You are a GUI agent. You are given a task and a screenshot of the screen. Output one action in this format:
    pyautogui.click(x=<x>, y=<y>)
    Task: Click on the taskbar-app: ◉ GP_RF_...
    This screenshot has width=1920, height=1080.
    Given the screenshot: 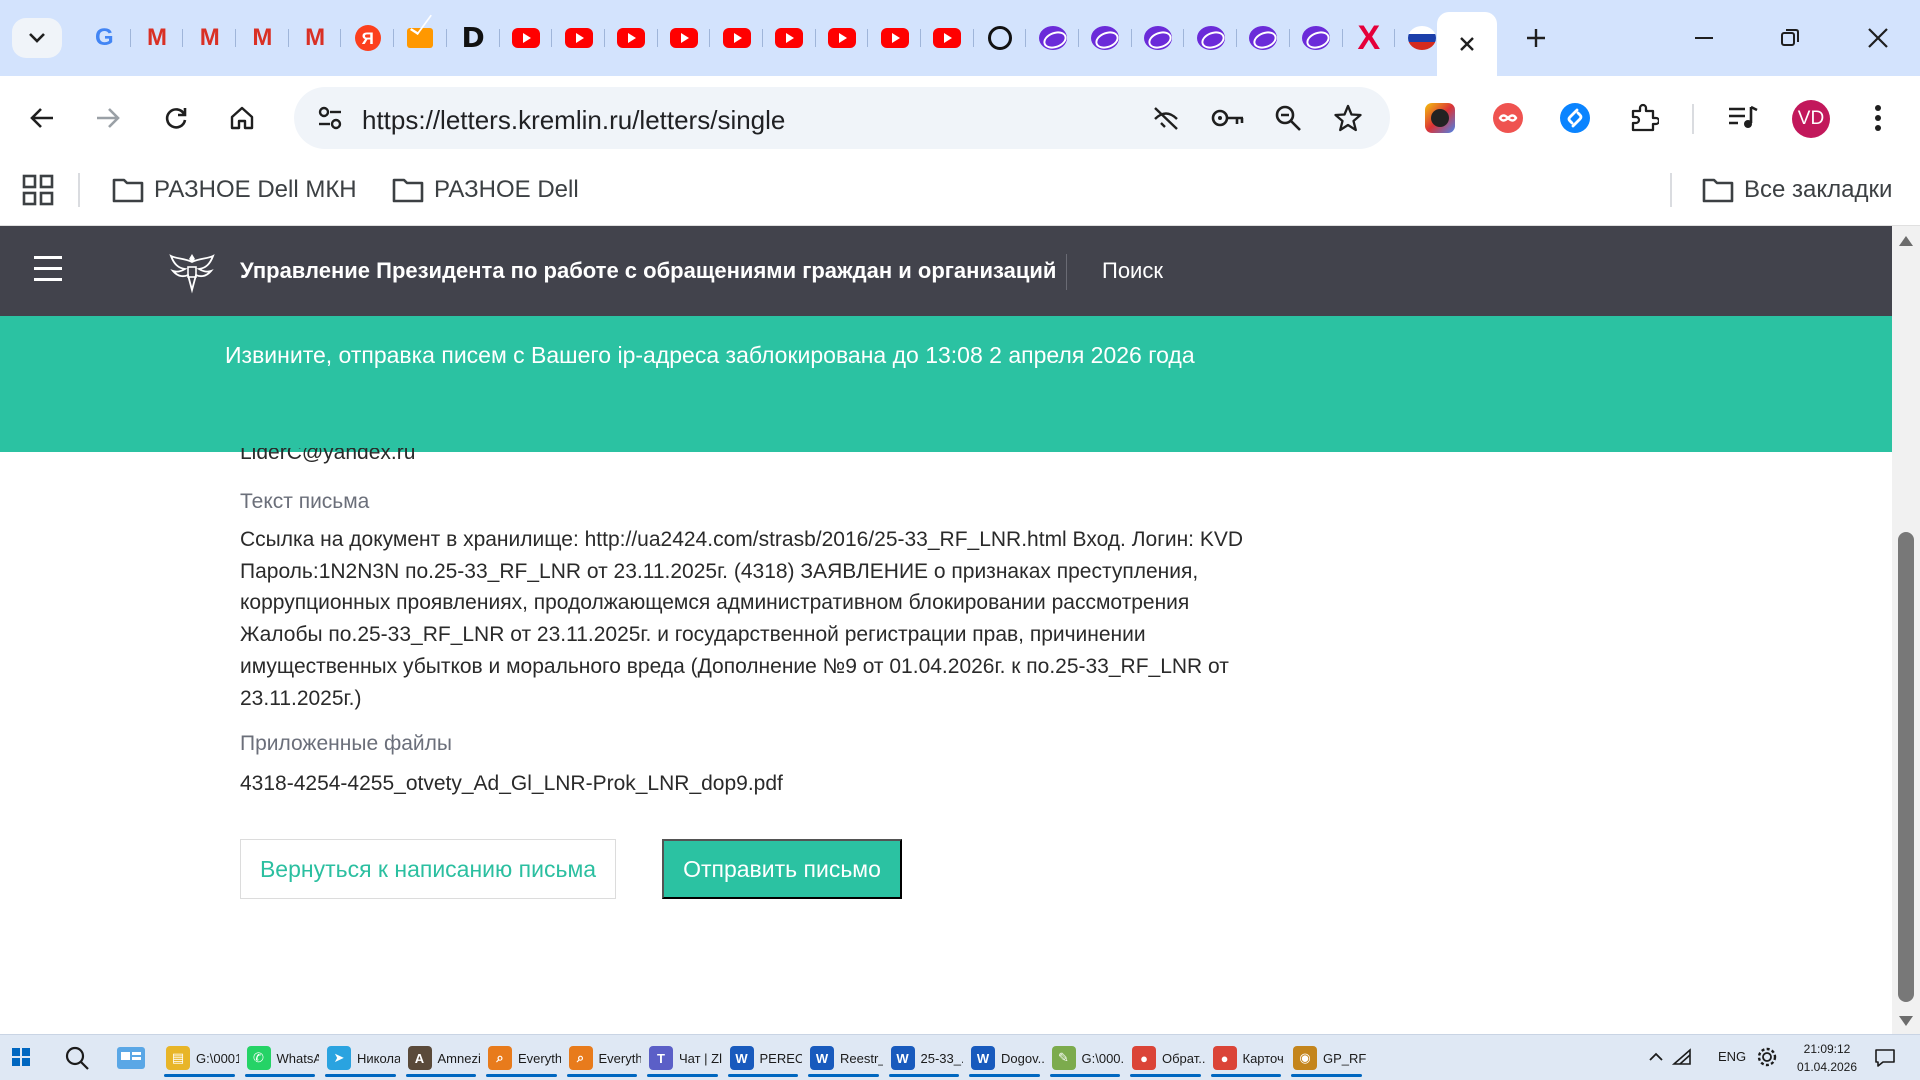 What is the action you would take?
    pyautogui.click(x=1326, y=1058)
    